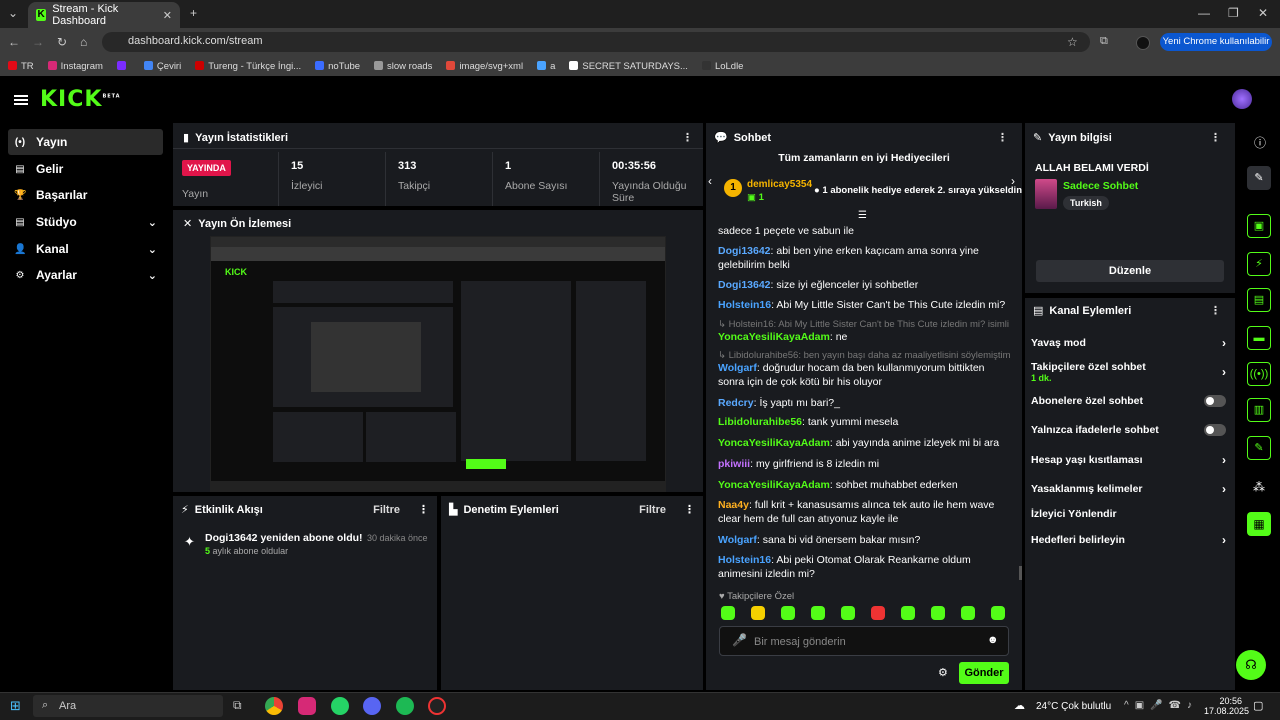 The height and width of the screenshot is (720, 1280). I want to click on whatsapp-taskbar-icon, so click(340, 706).